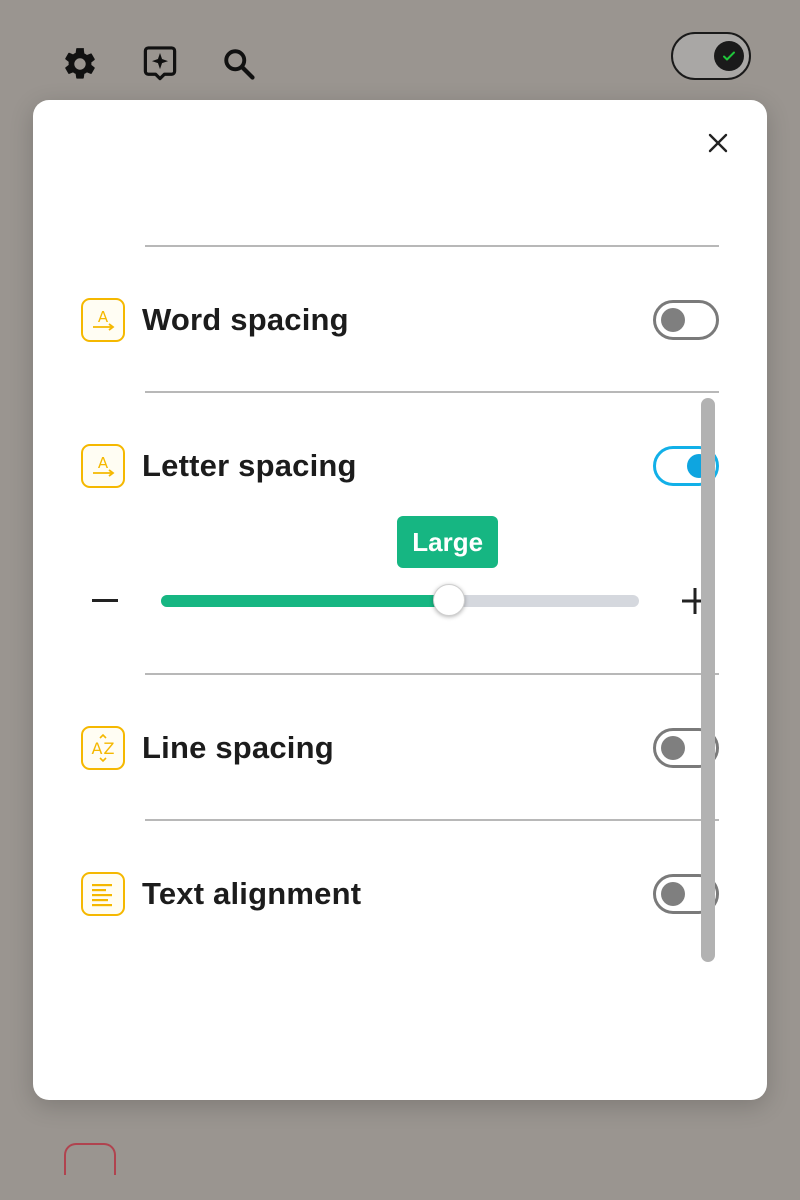 This screenshot has width=800, height=1200. What do you see at coordinates (239, 64) in the screenshot?
I see `search-icon` at bounding box center [239, 64].